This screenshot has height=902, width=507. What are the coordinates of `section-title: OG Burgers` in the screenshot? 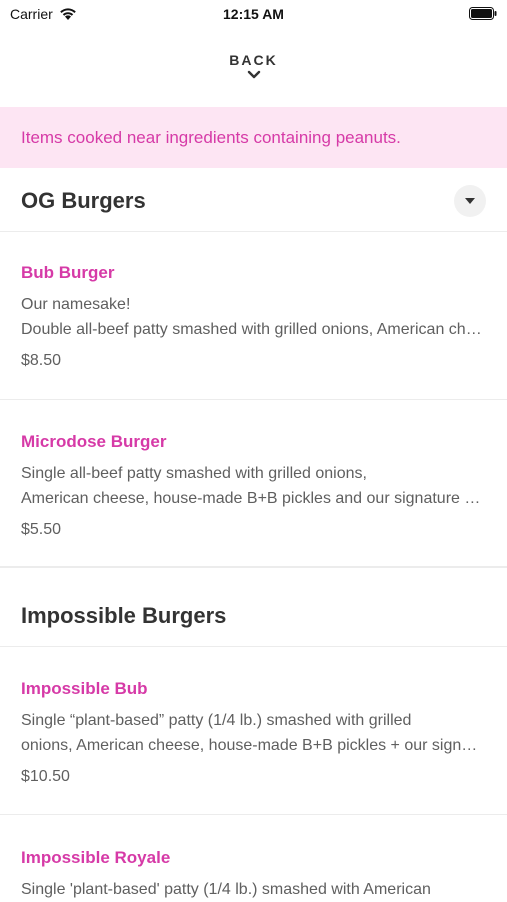 It's located at (83, 200).